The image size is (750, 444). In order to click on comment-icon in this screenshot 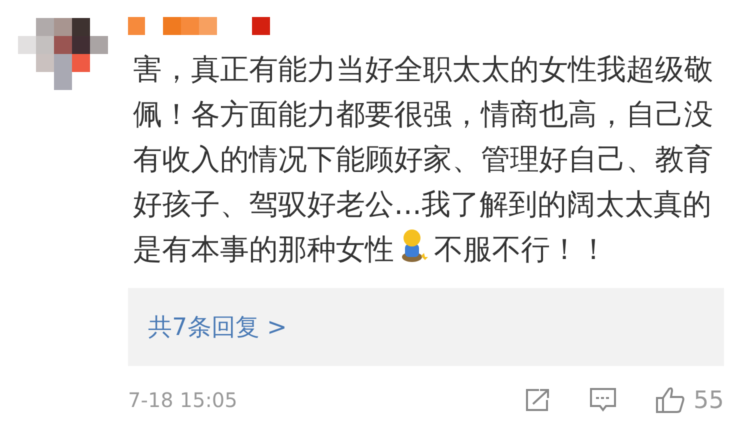, I will do `click(603, 400)`.